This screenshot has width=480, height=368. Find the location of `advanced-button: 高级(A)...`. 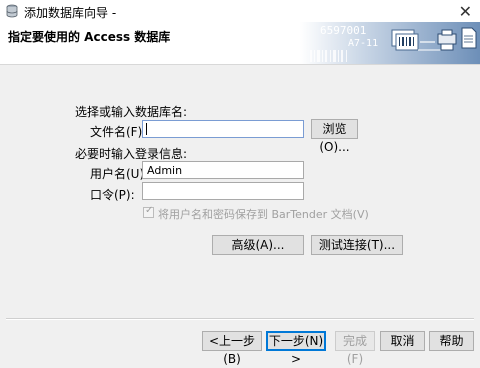

advanced-button: 高级(A)... is located at coordinates (258, 245).